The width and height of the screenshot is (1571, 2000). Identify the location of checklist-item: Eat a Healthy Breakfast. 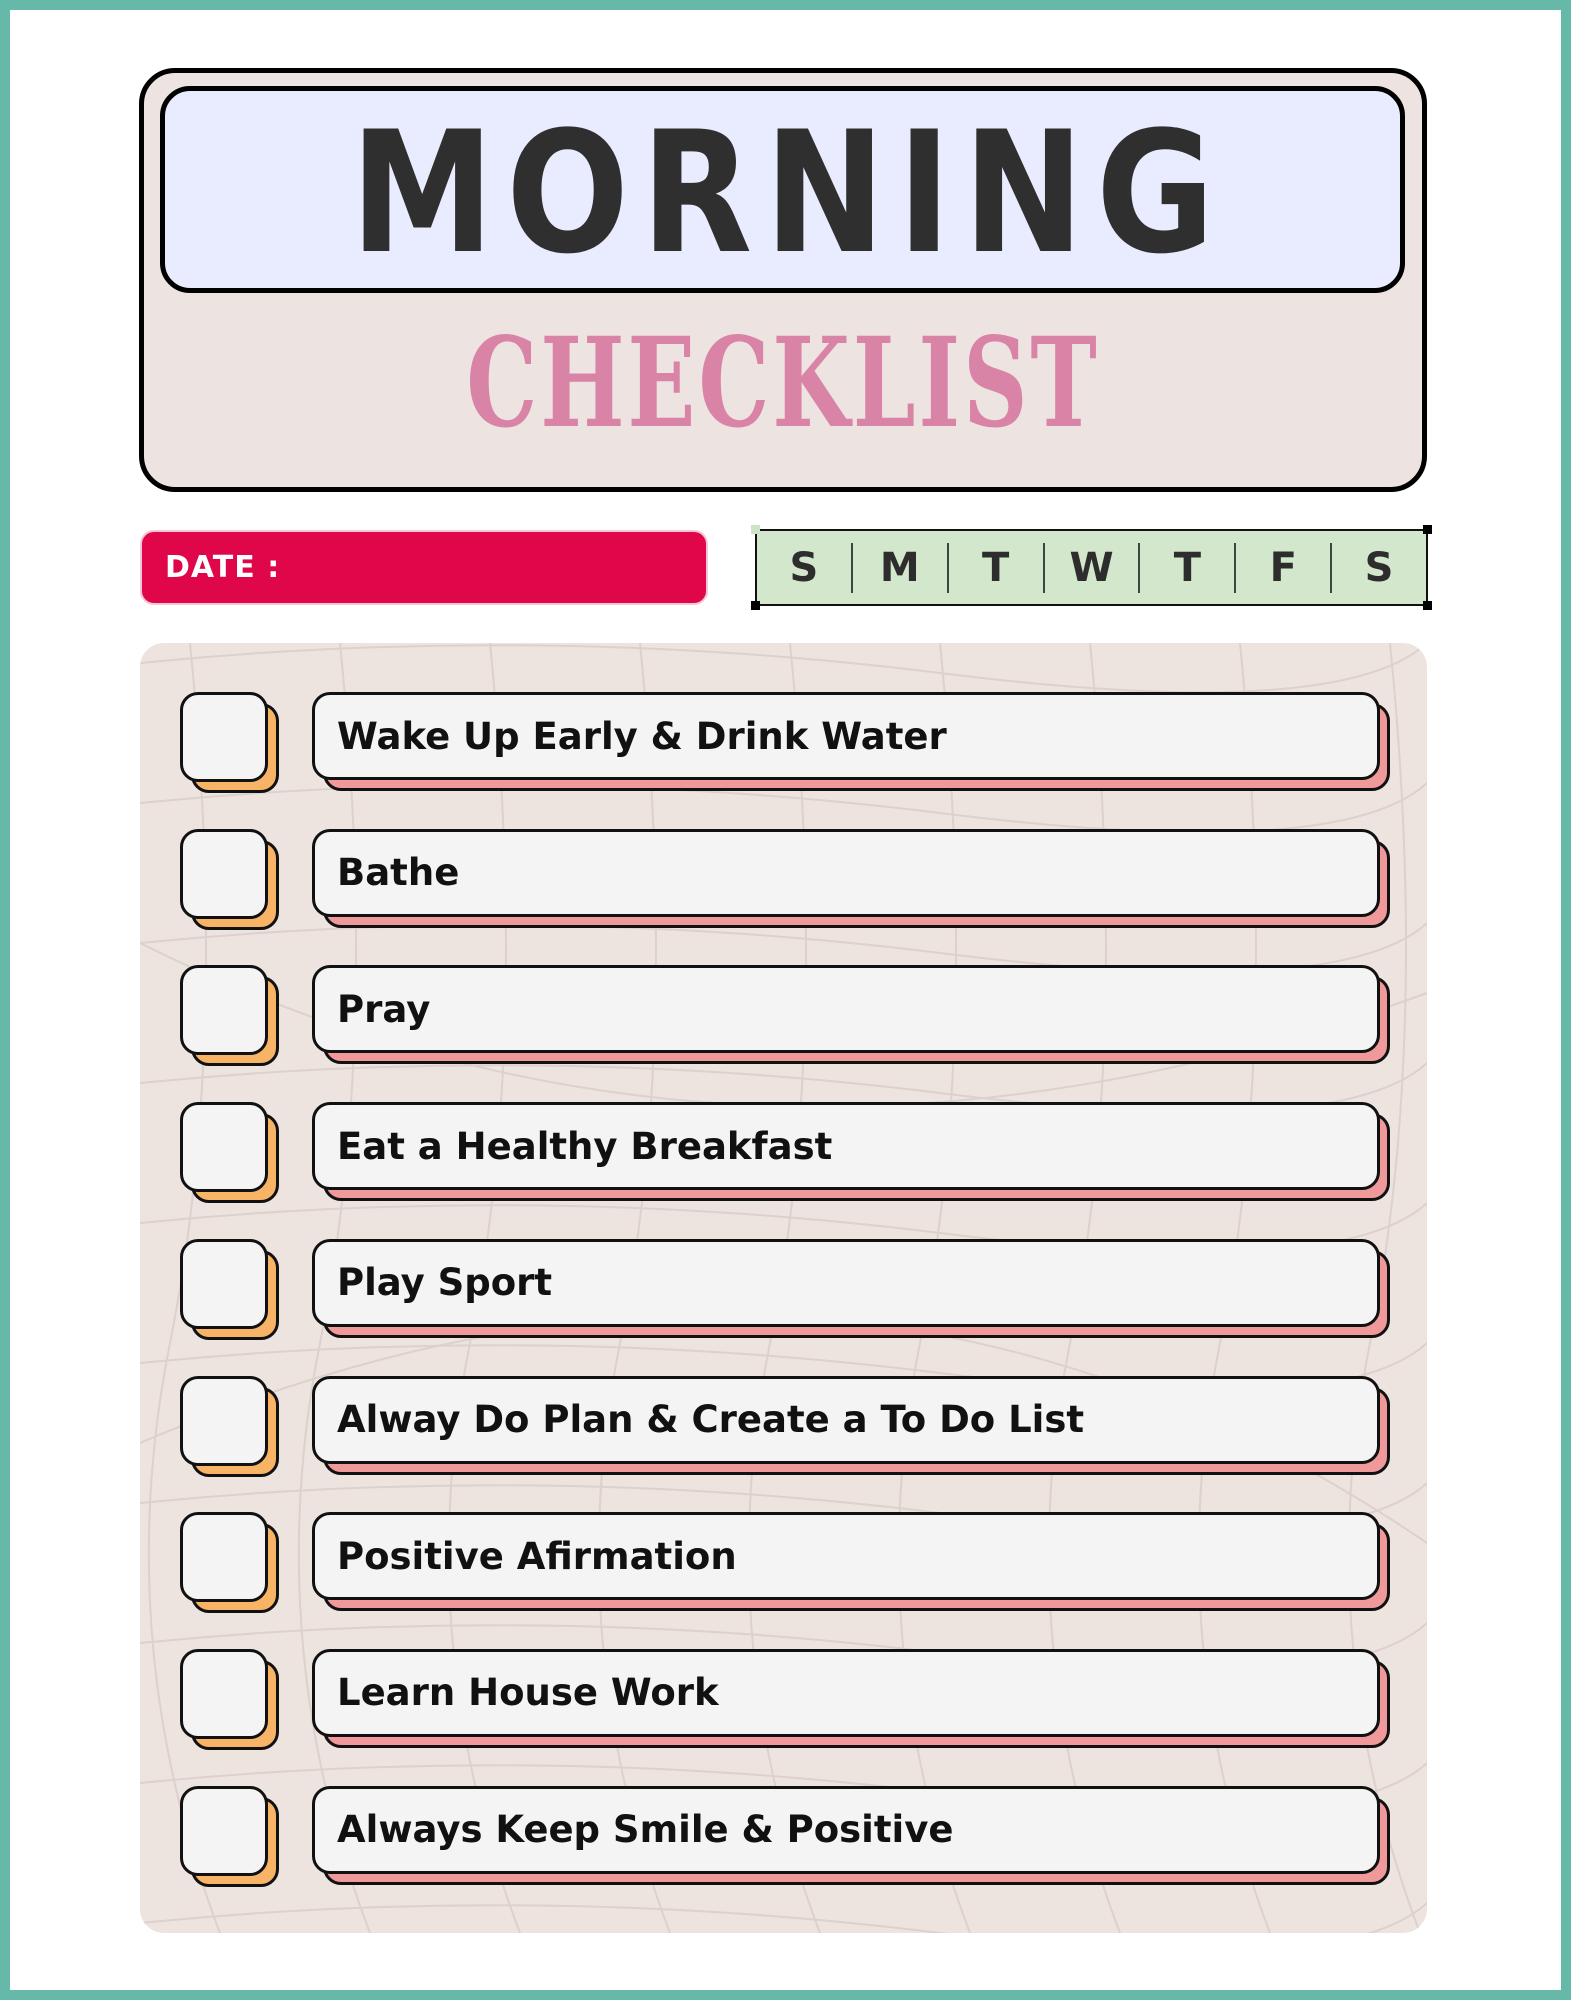
(783, 1153).